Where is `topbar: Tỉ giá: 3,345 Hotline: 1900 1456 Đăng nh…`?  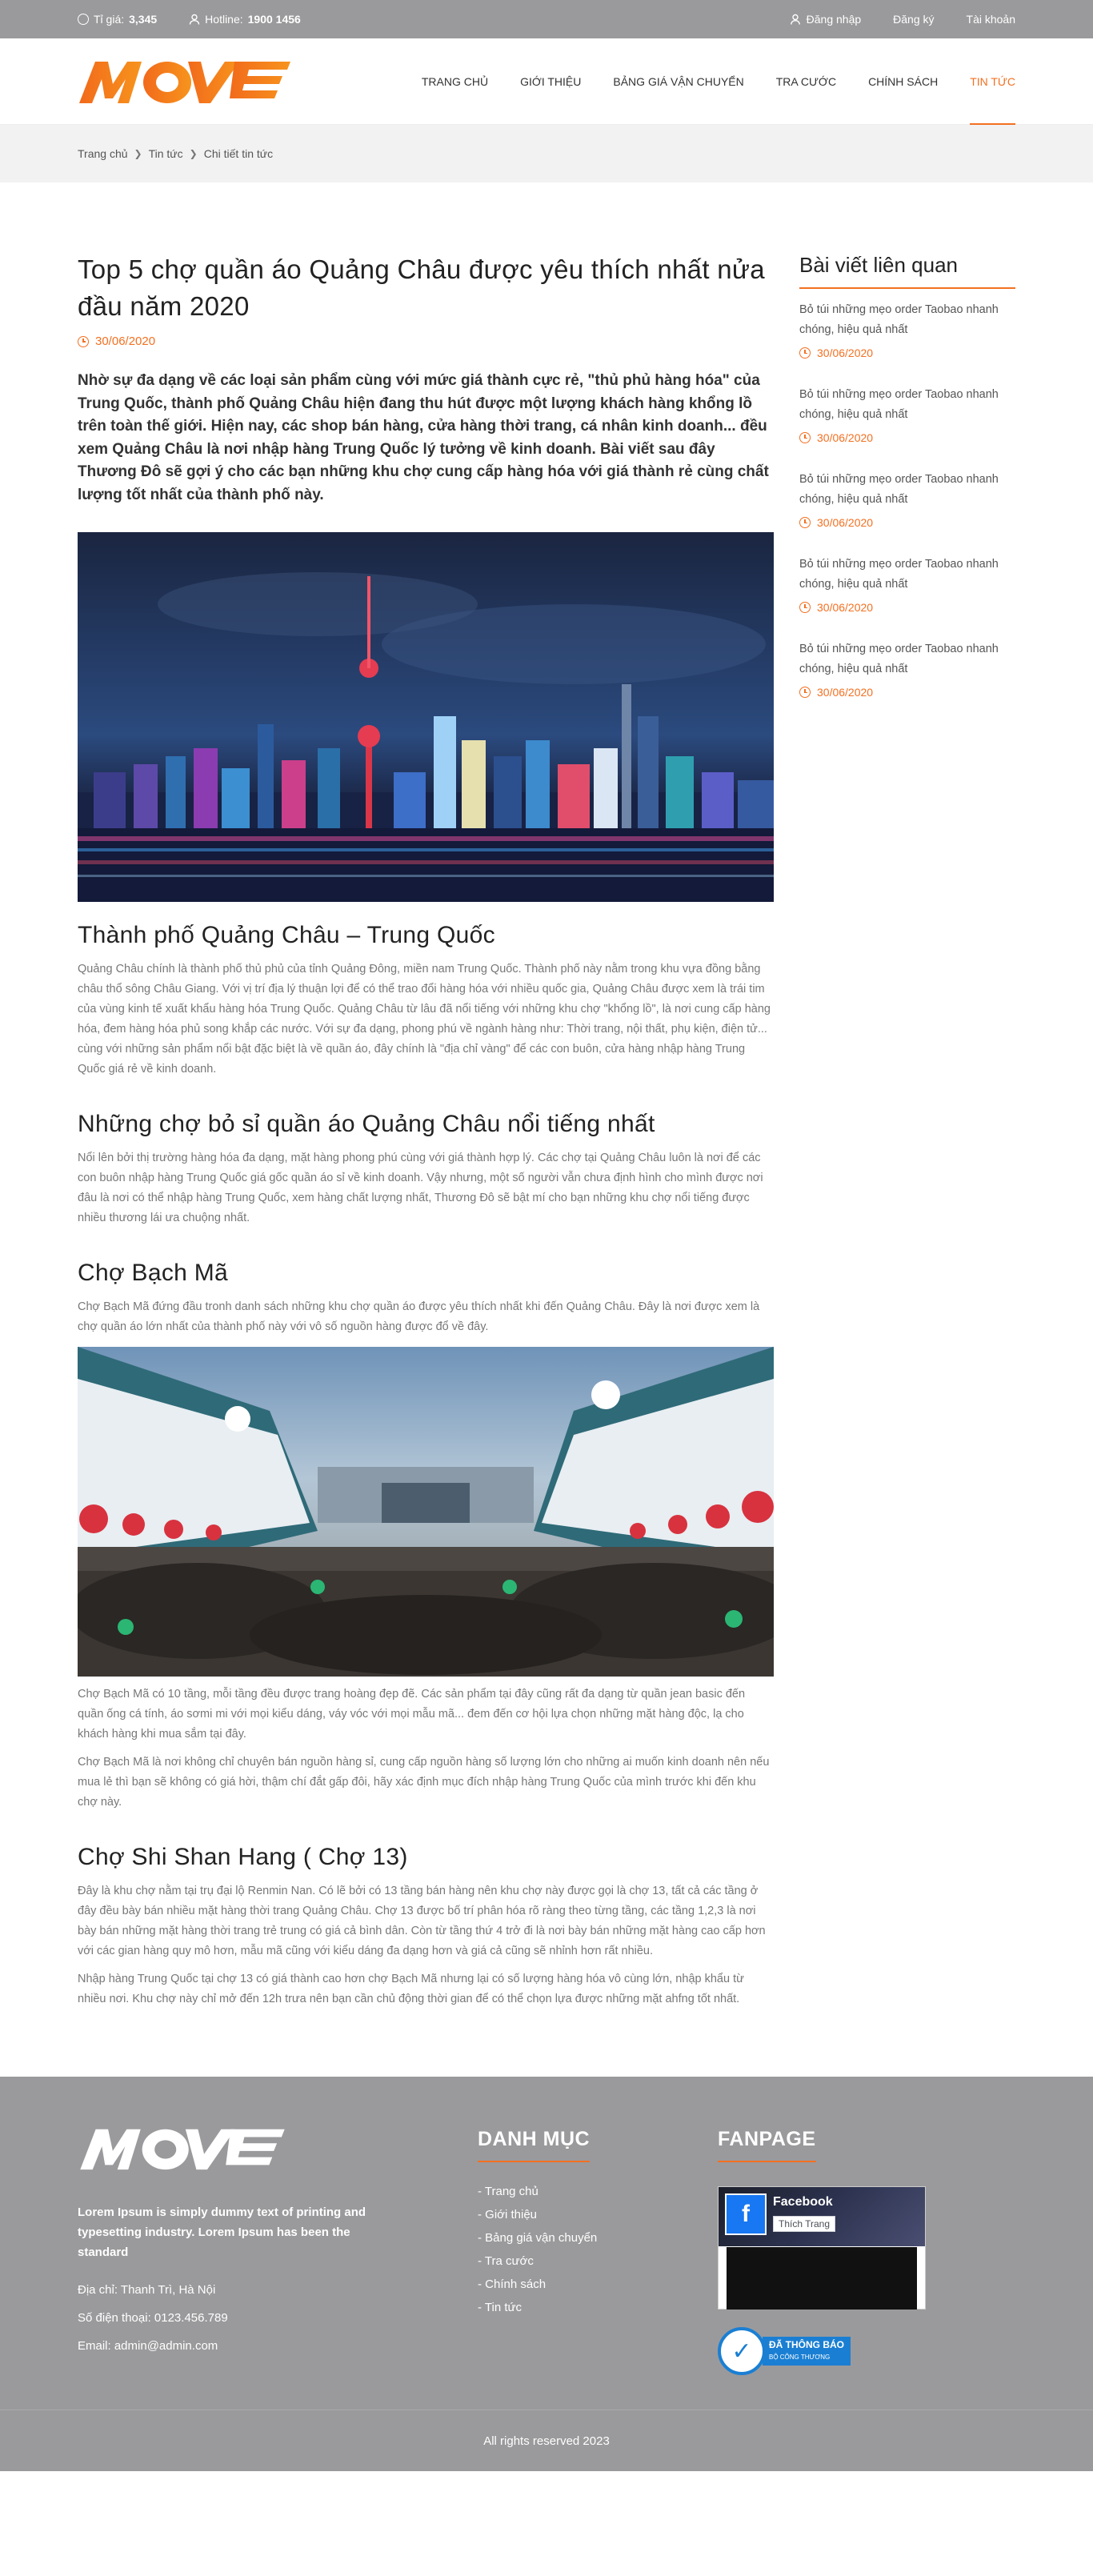
topbar: Tỉ giá: 3,345 Hotline: 1900 1456 Đăng nh… is located at coordinates (546, 19).